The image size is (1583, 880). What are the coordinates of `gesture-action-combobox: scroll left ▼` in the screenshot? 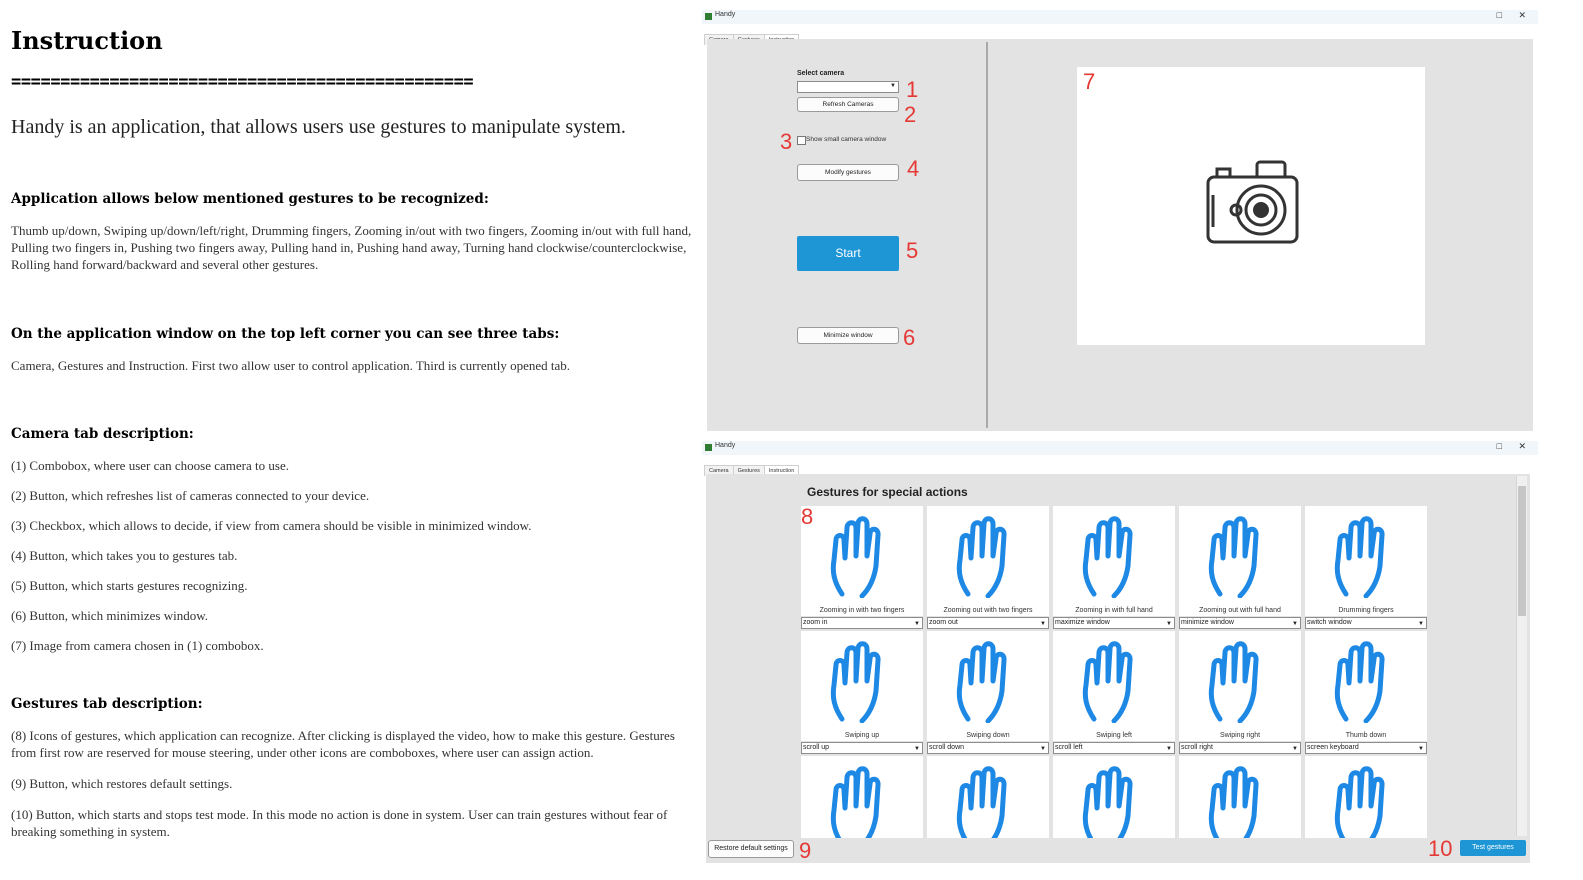 It's located at (1114, 748).